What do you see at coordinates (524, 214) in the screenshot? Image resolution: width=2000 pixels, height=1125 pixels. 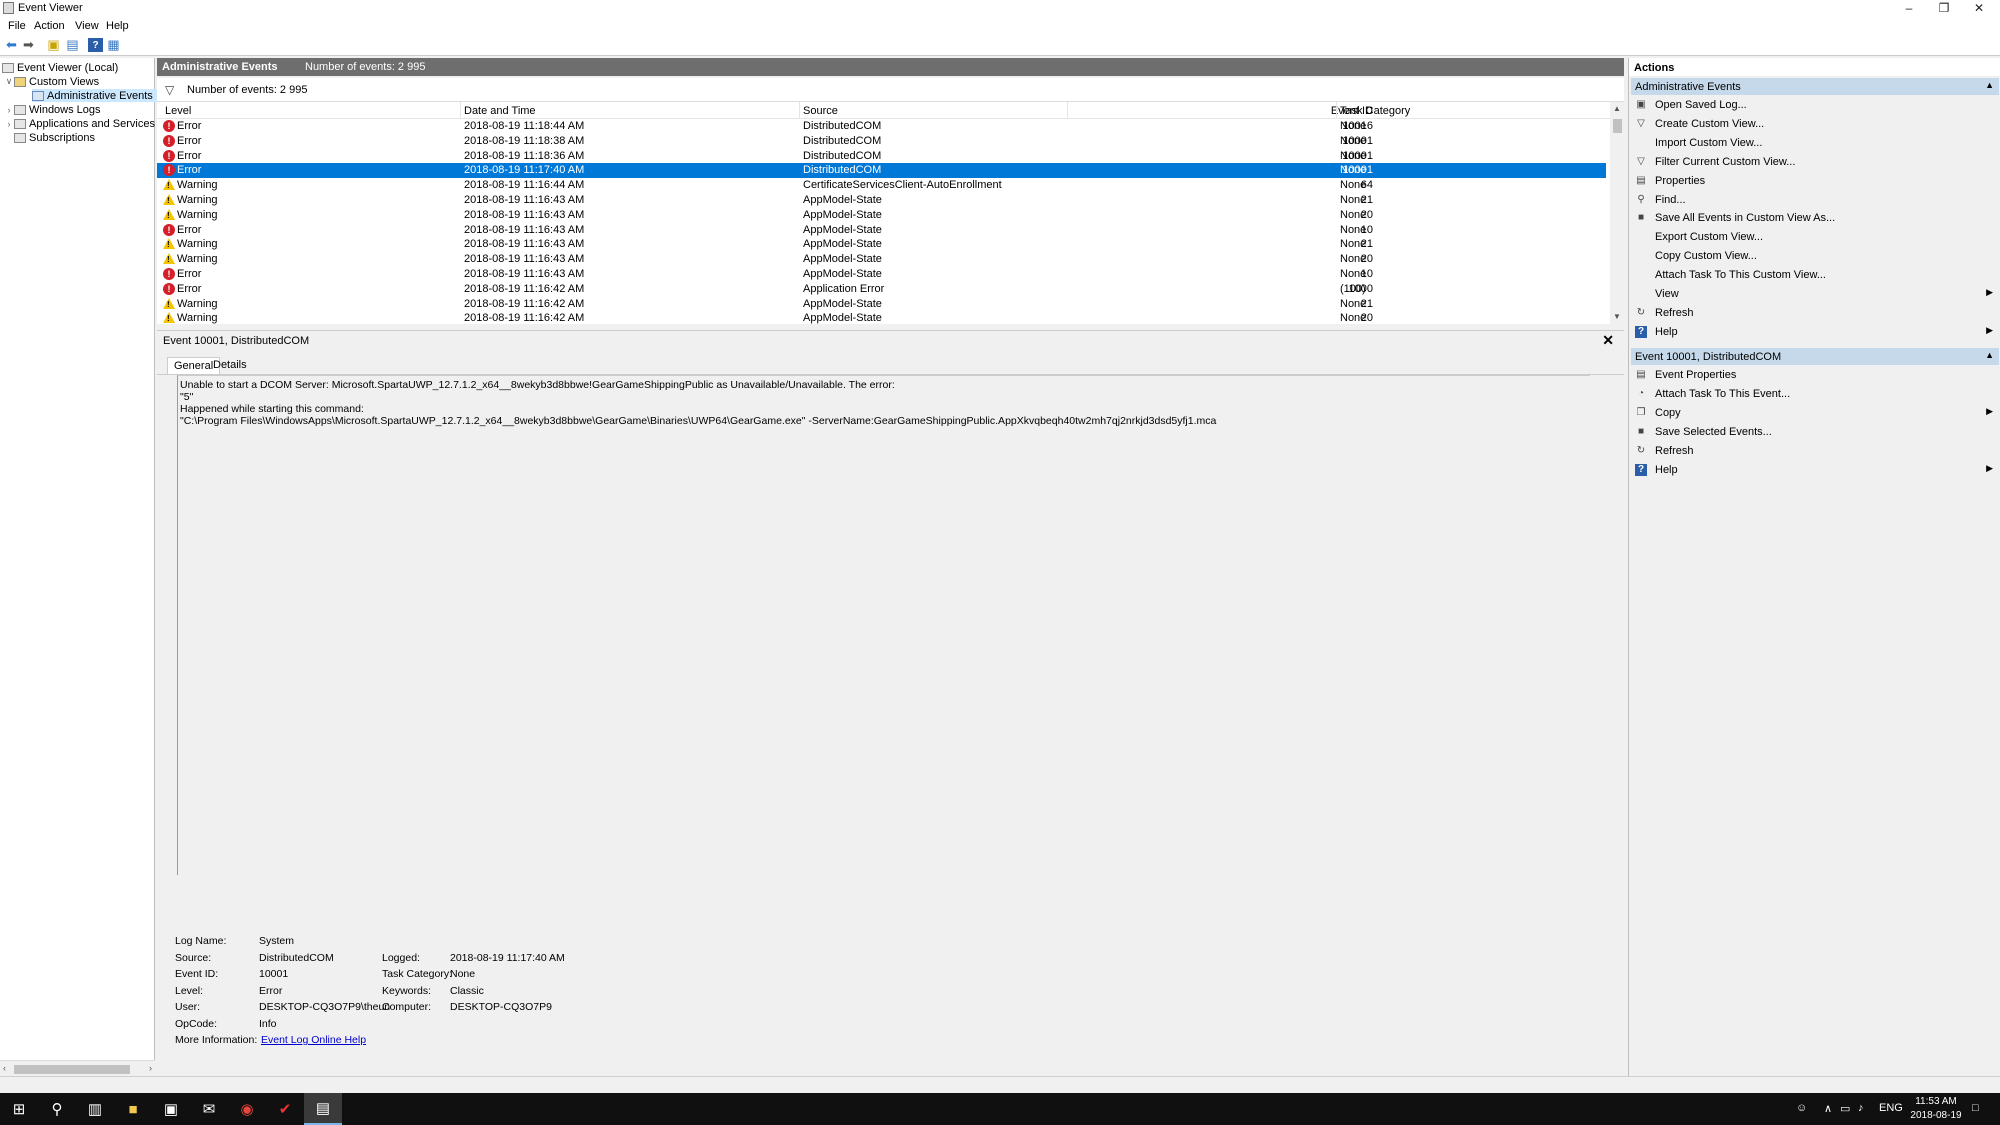 I see `cell-date: 2018-08-19 11:16:43 AM` at bounding box center [524, 214].